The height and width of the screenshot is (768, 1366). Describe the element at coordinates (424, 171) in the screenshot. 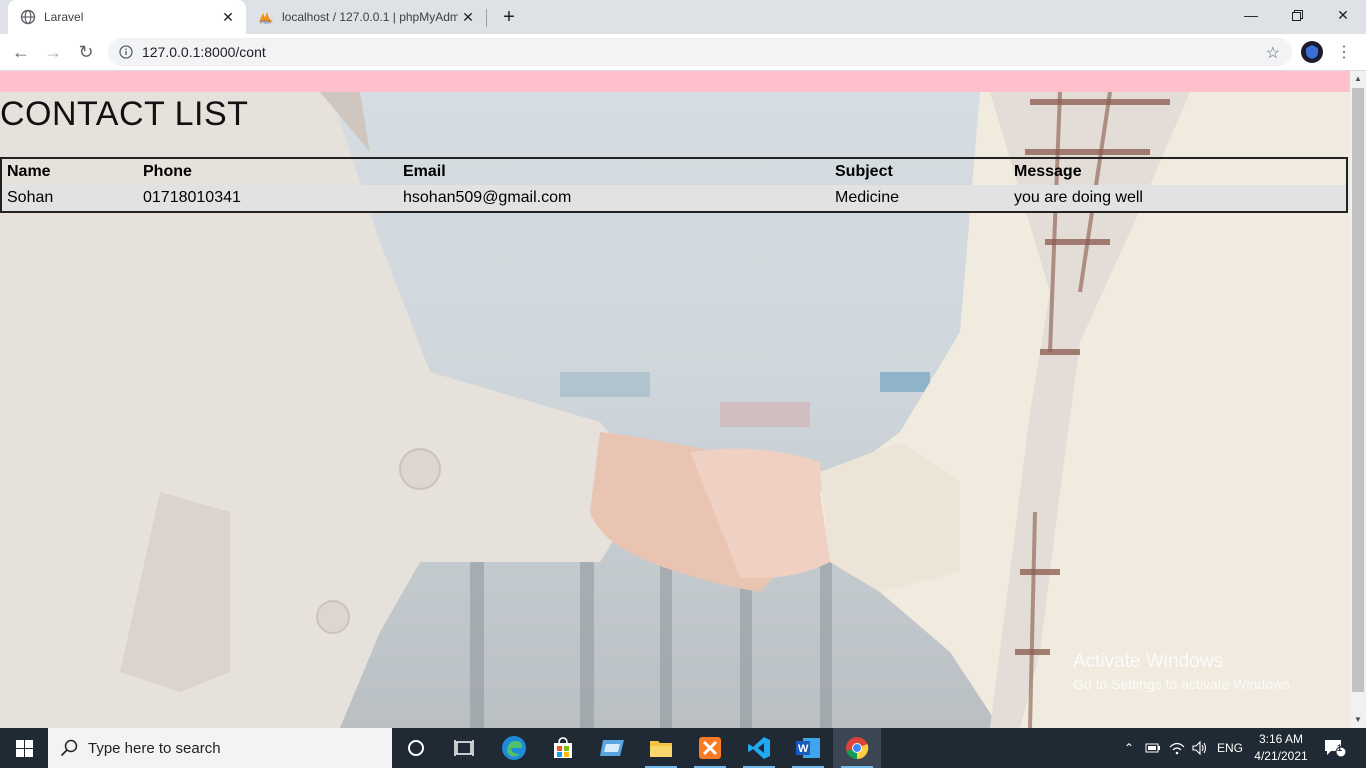

I see `column-header-email: Email` at that location.